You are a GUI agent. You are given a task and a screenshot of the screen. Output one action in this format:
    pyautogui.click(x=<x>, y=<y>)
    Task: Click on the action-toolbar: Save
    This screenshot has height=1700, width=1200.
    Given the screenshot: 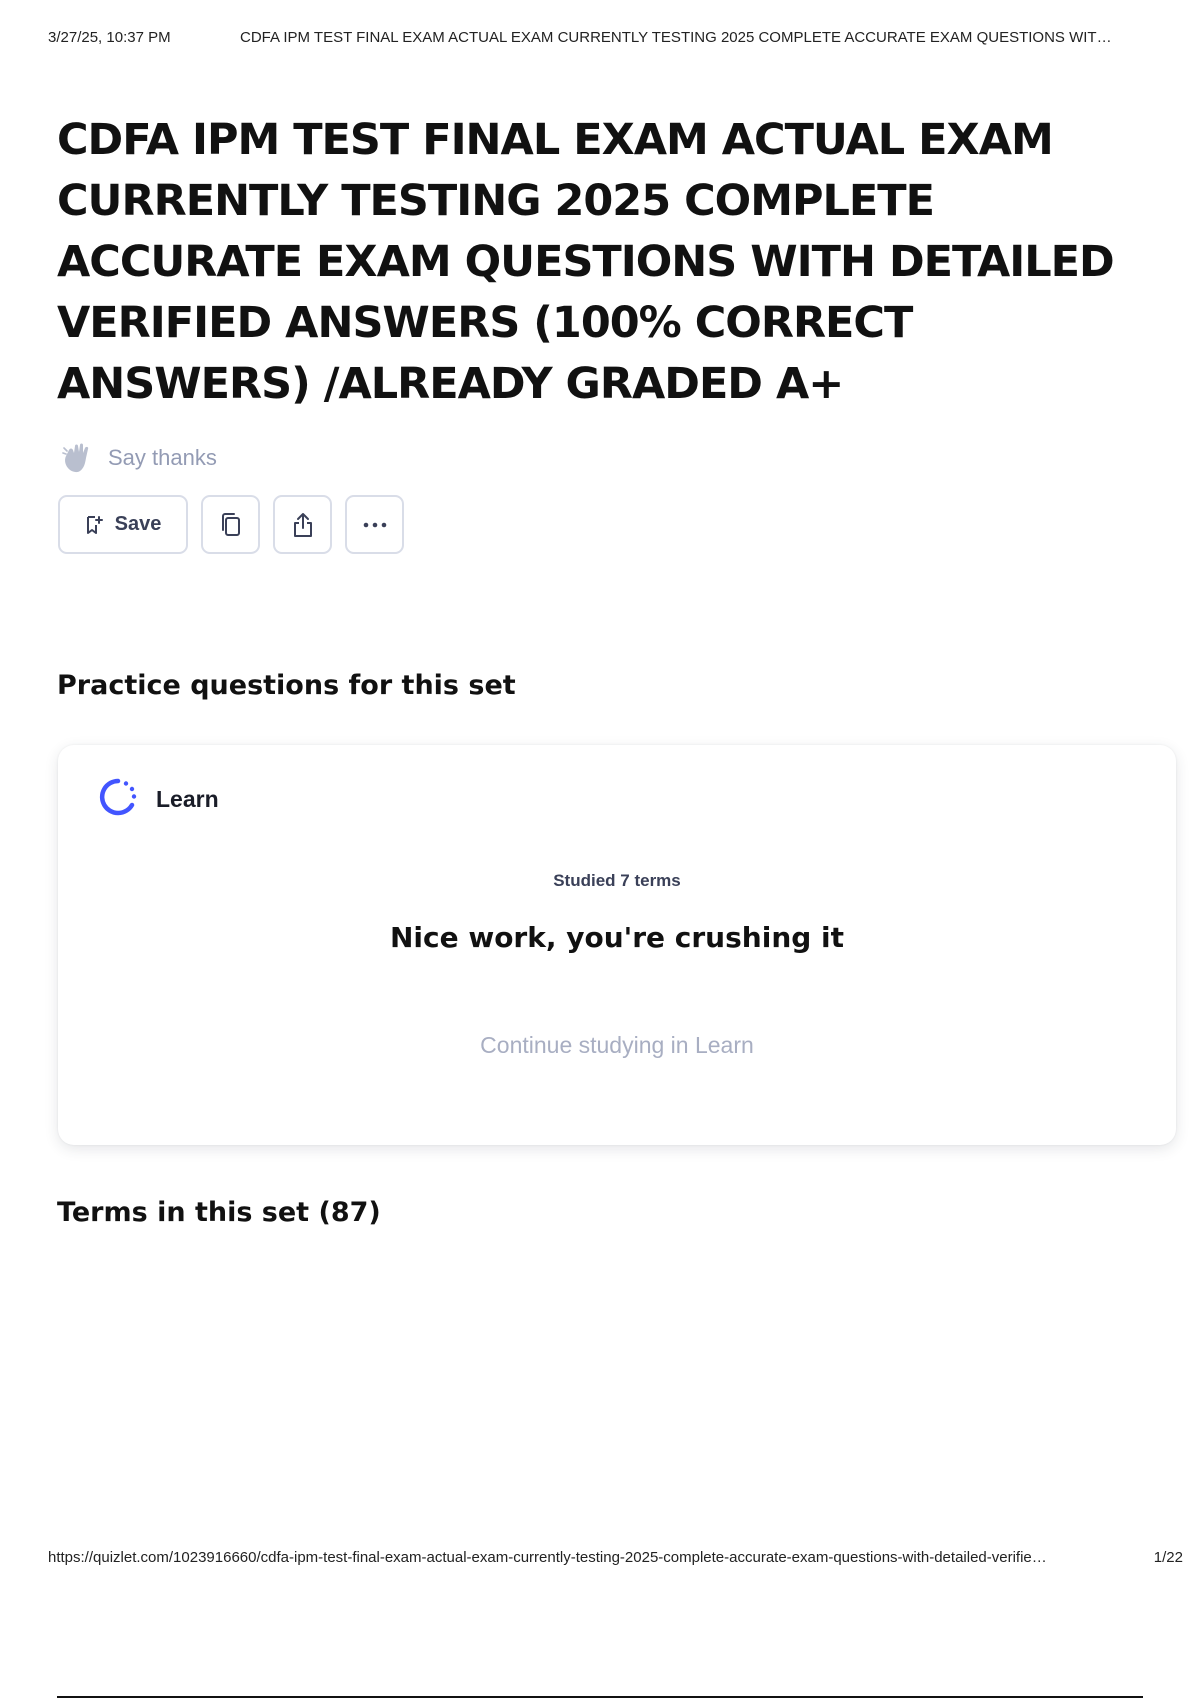 What is the action you would take?
    pyautogui.click(x=231, y=524)
    